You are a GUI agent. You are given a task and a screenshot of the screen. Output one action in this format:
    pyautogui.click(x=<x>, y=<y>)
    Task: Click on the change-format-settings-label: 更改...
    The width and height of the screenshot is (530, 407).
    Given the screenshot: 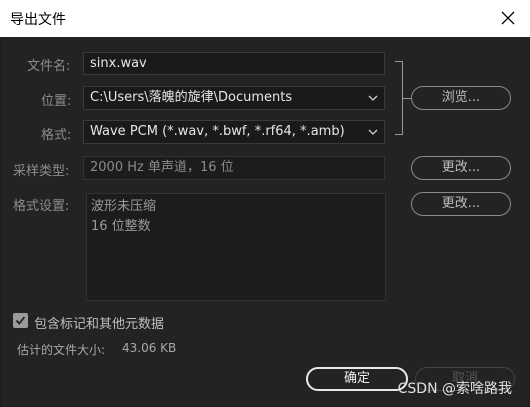 What is the action you would take?
    pyautogui.click(x=461, y=203)
    